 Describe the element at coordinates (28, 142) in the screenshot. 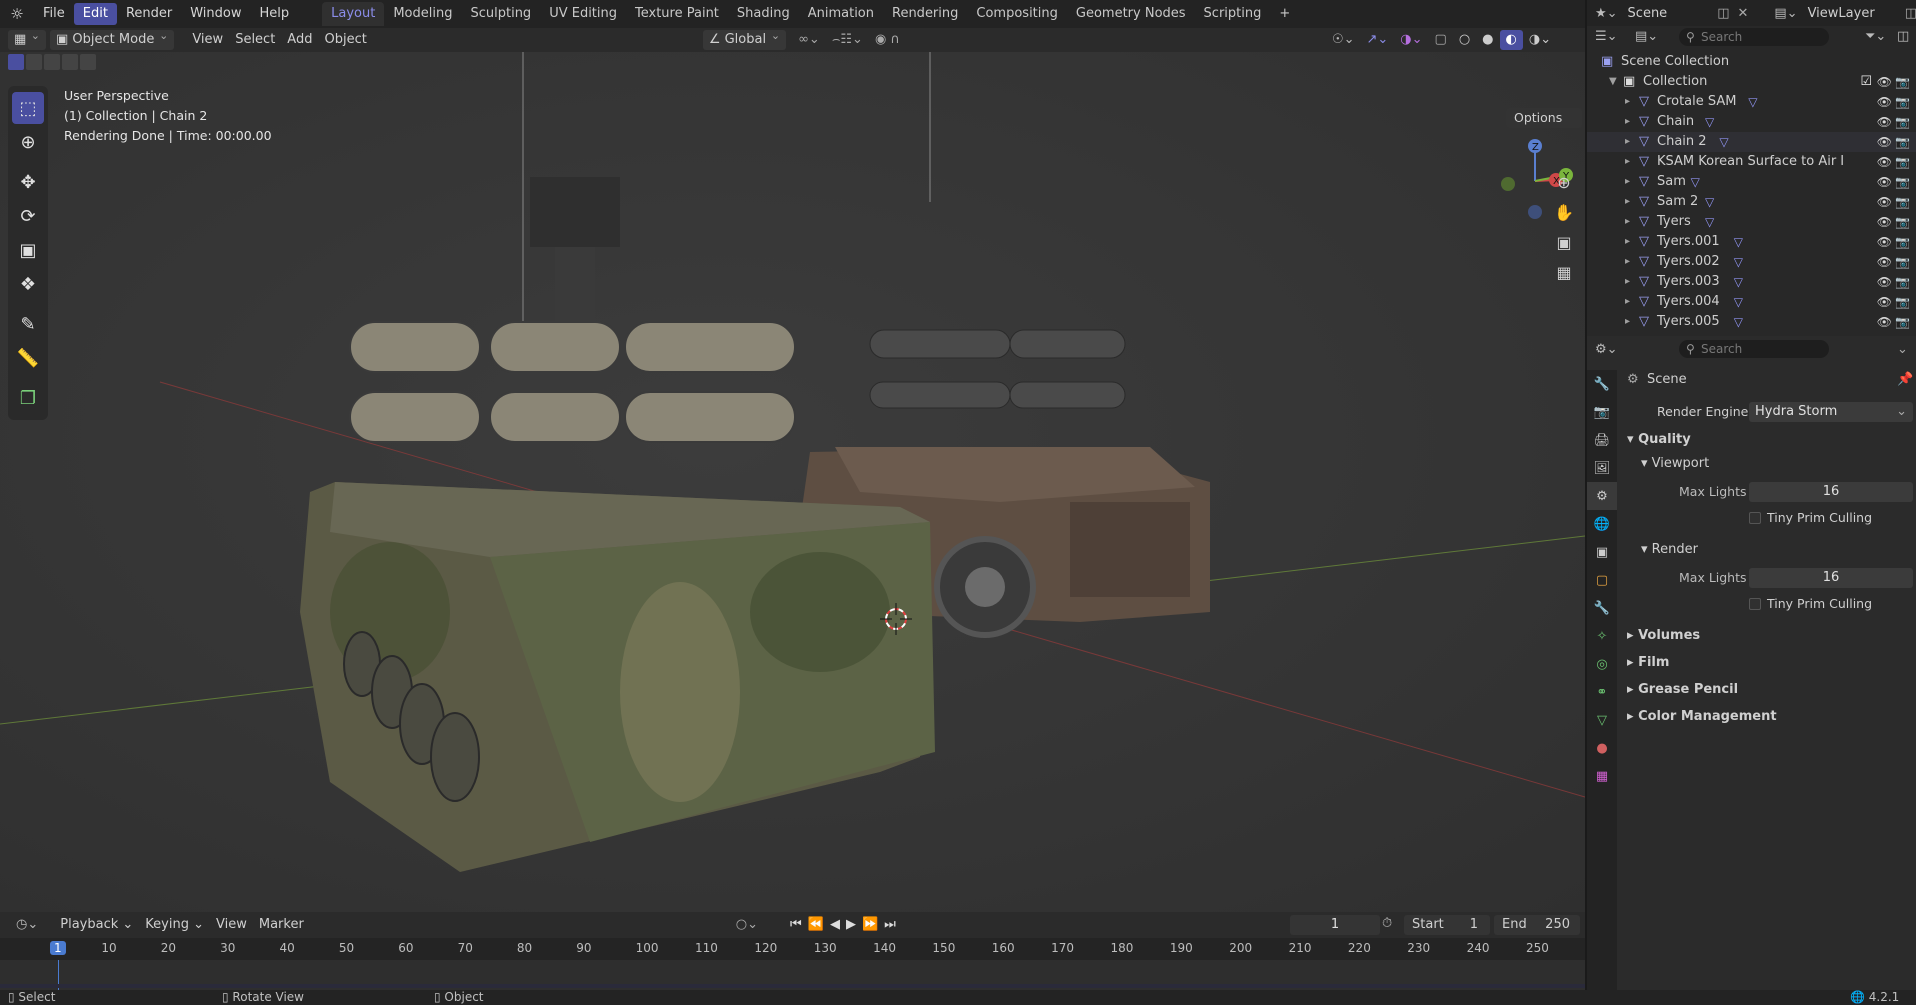

I see `cursor-tool-icon: ⊕` at that location.